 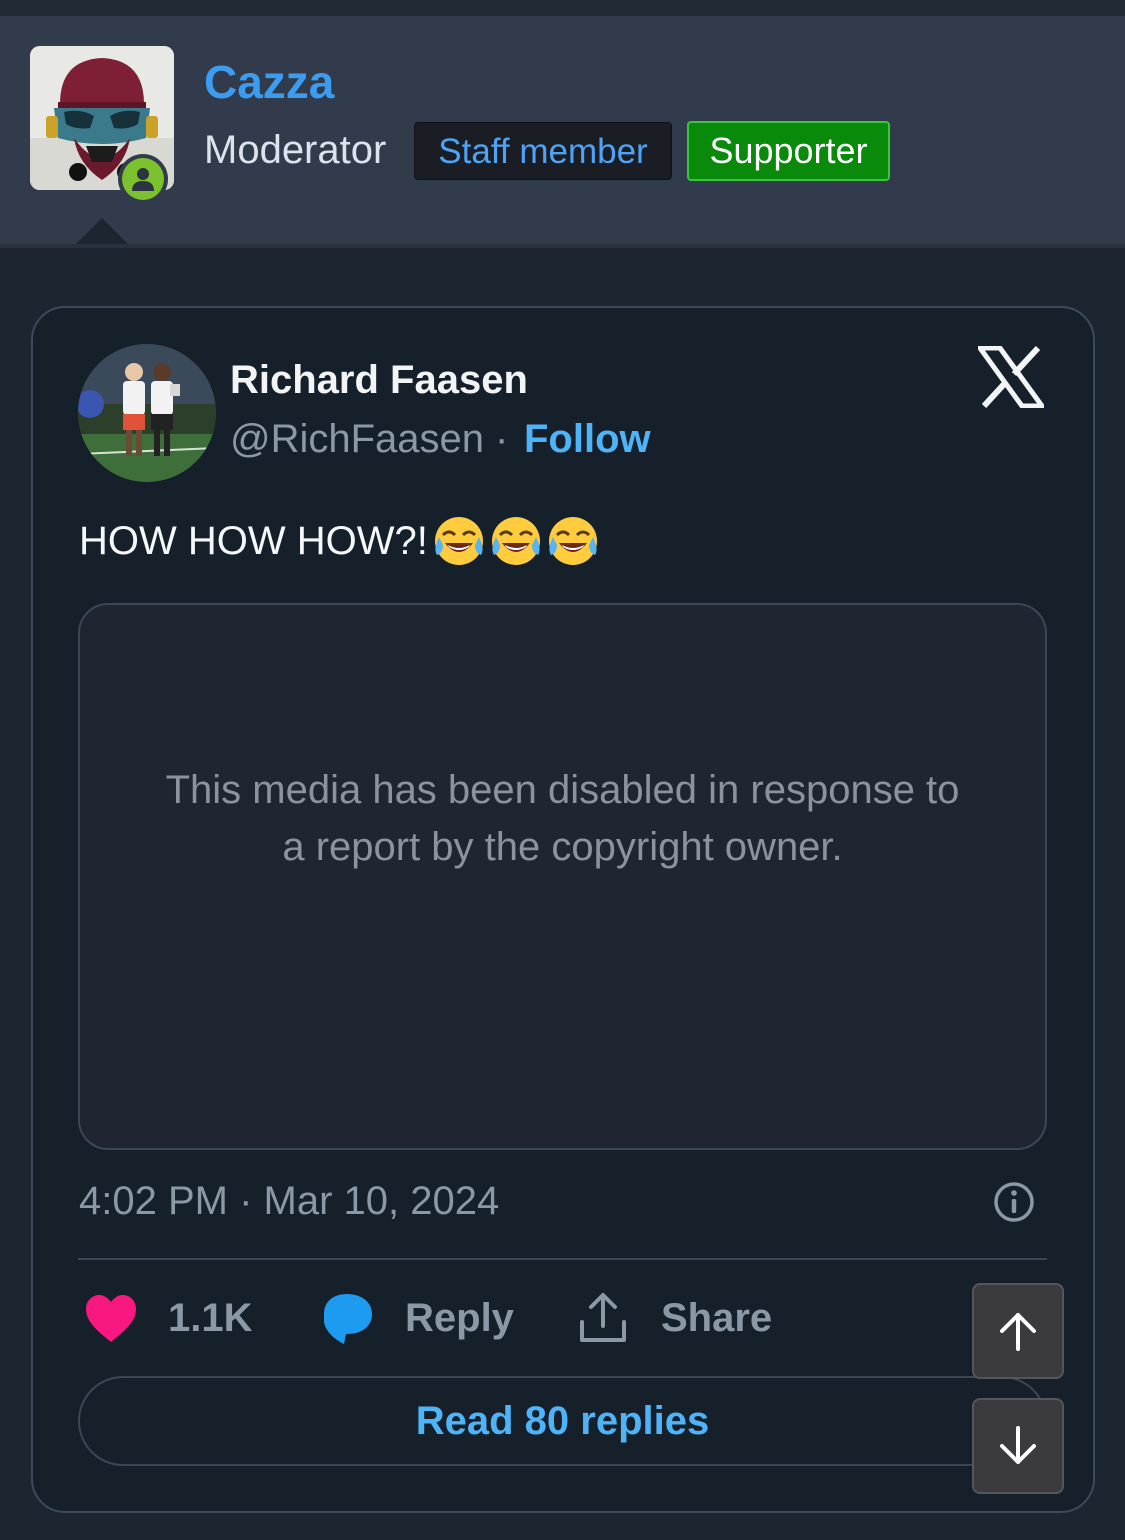 I want to click on online-status-icon, so click(x=143, y=179).